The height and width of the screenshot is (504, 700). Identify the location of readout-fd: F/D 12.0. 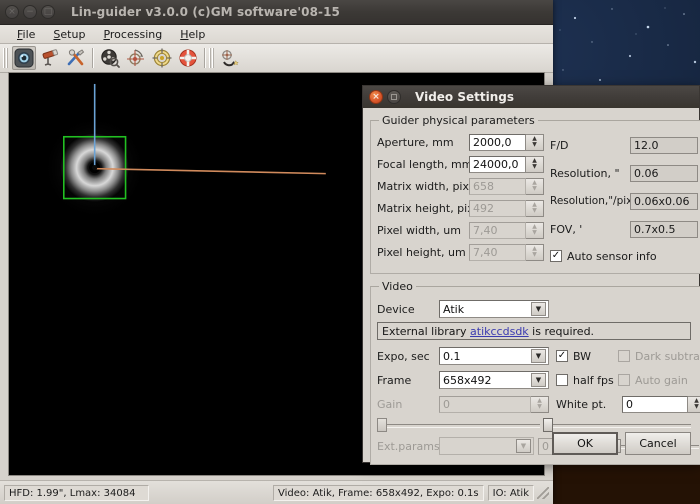
(624, 145).